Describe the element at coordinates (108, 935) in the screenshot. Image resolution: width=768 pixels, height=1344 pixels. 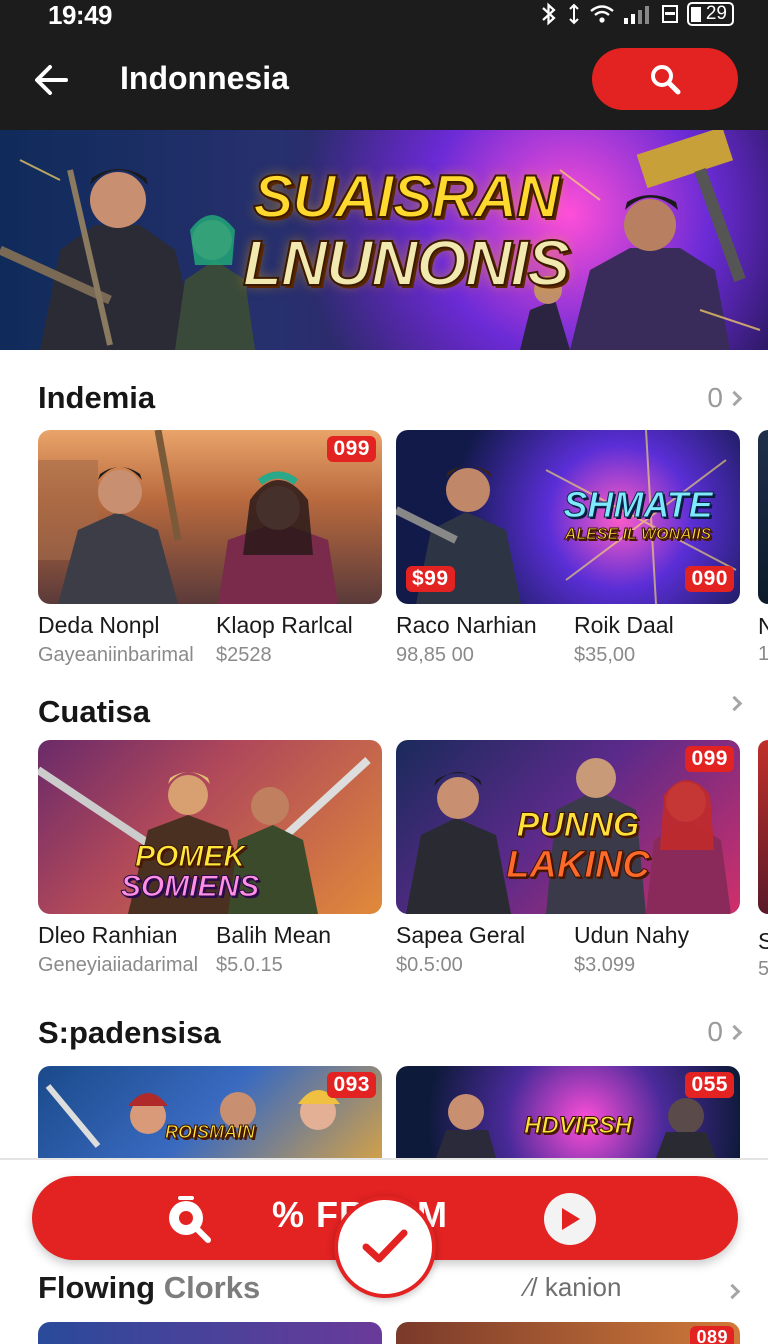
I see `item-name: Dleo Ranhian` at that location.